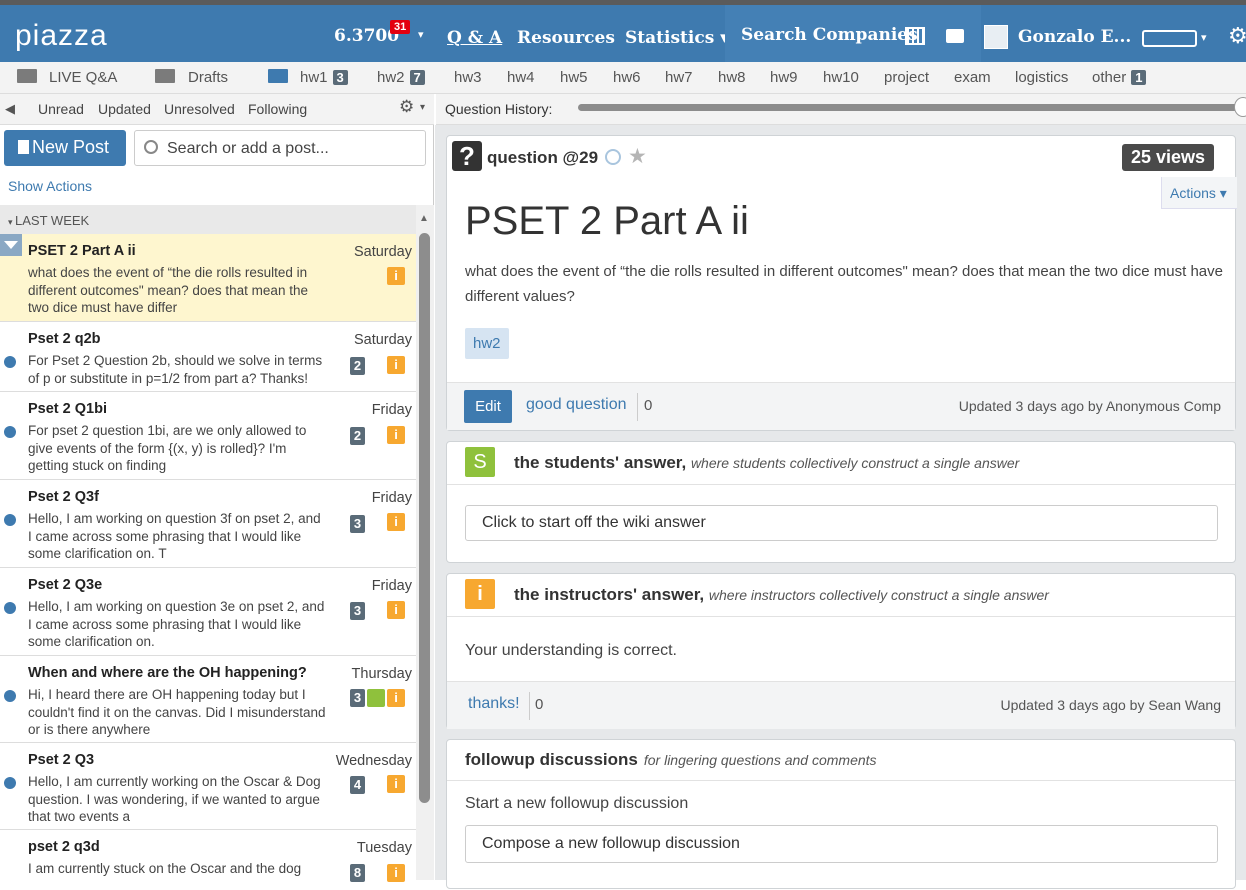 The height and width of the screenshot is (890, 1246). I want to click on show-actions-link: Show Actions, so click(50, 186).